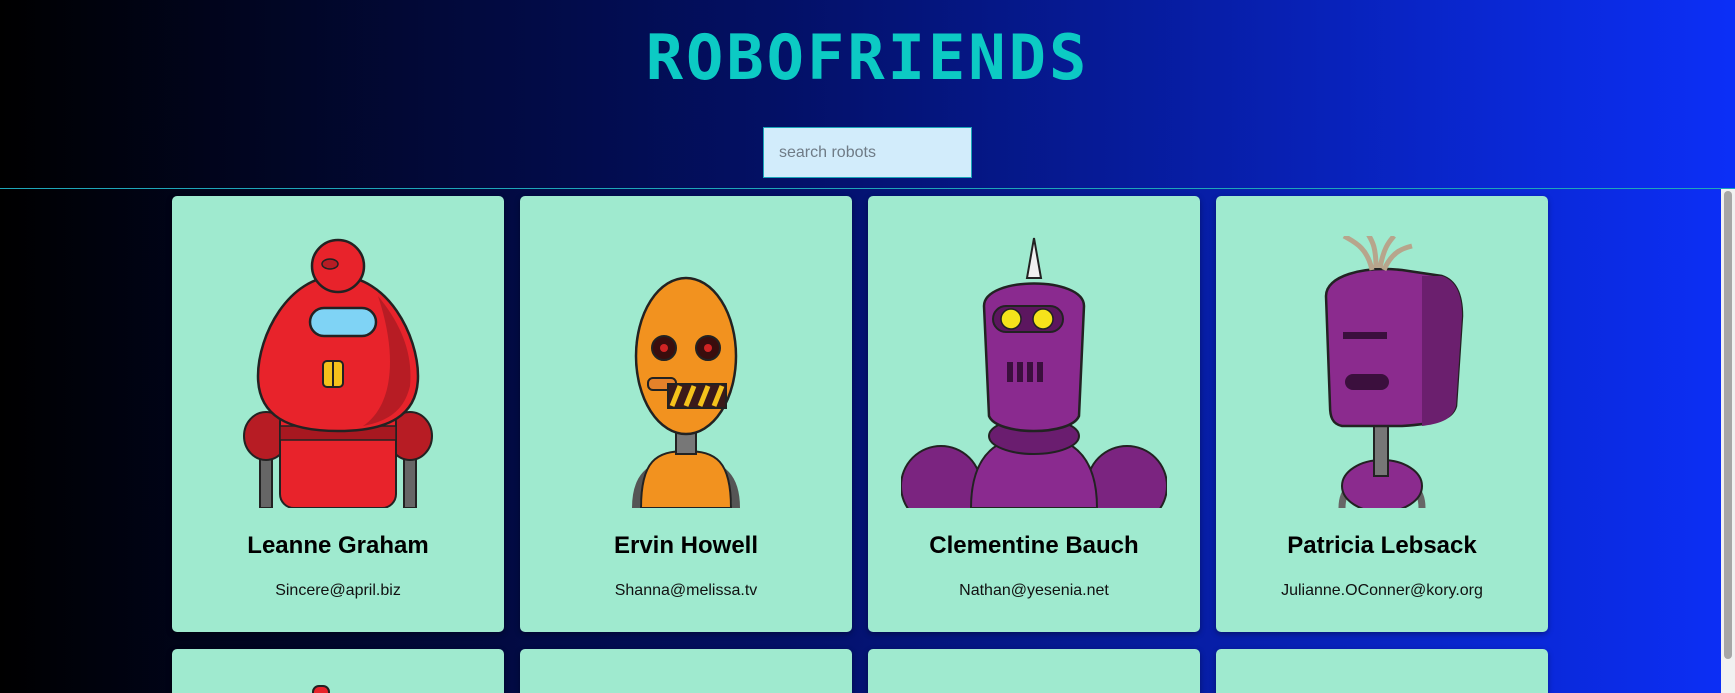 Image resolution: width=1735 pixels, height=693 pixels. Describe the element at coordinates (338, 590) in the screenshot. I see `robot-email: Sincere@april.biz` at that location.